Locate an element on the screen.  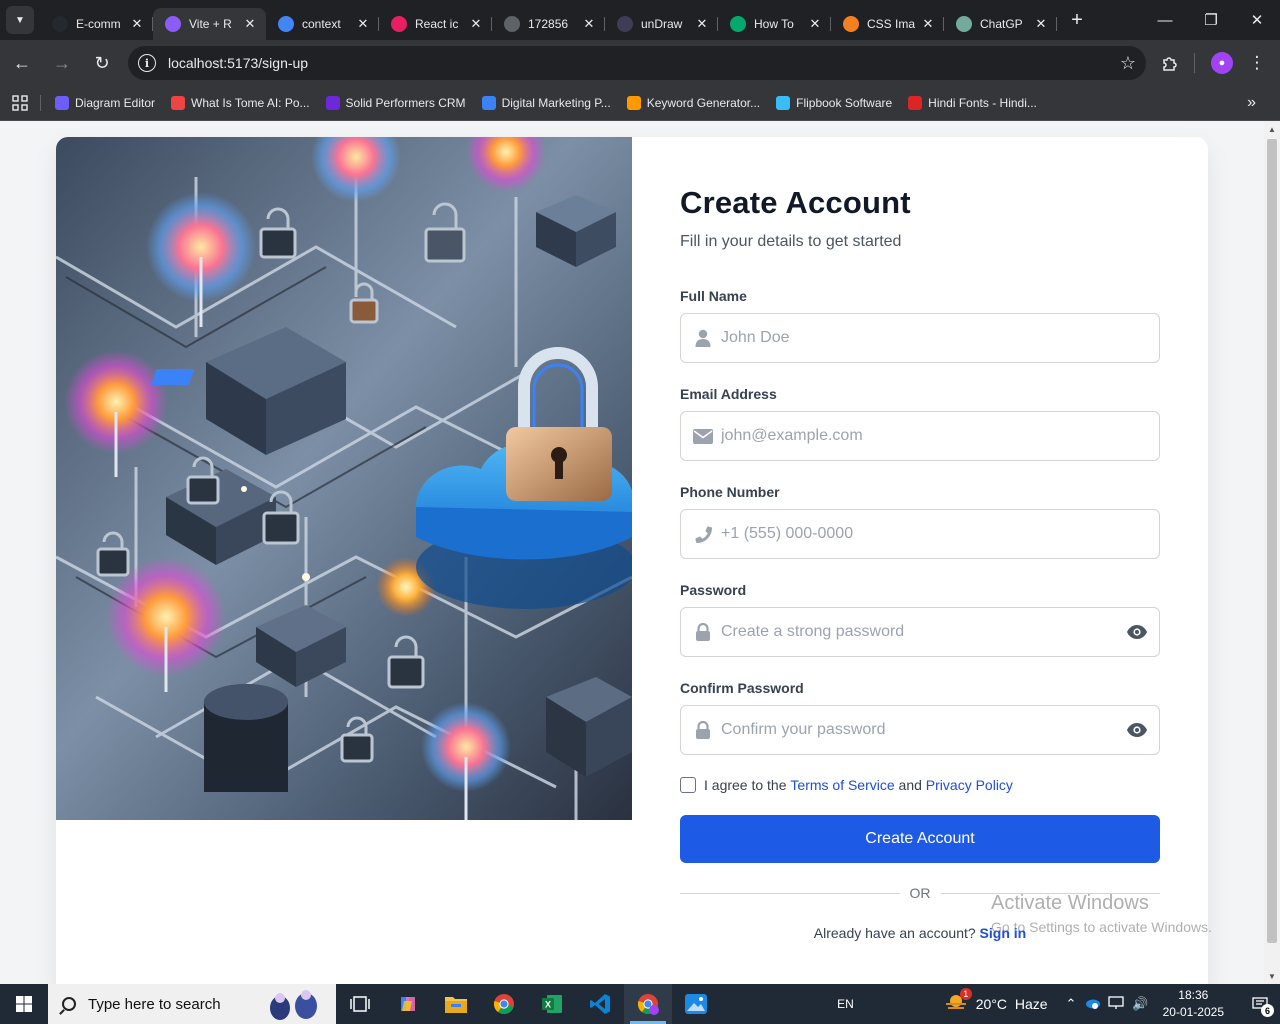
window-controls: — ❐ ✕ is located at coordinates (1211, 20).